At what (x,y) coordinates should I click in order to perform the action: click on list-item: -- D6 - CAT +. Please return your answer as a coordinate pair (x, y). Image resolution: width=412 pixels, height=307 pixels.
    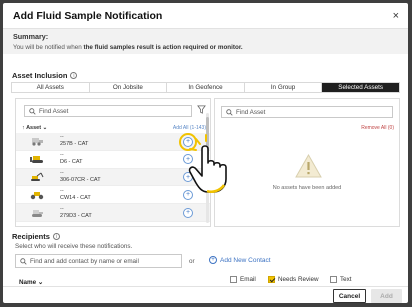
    Looking at the image, I should click on (113, 160).